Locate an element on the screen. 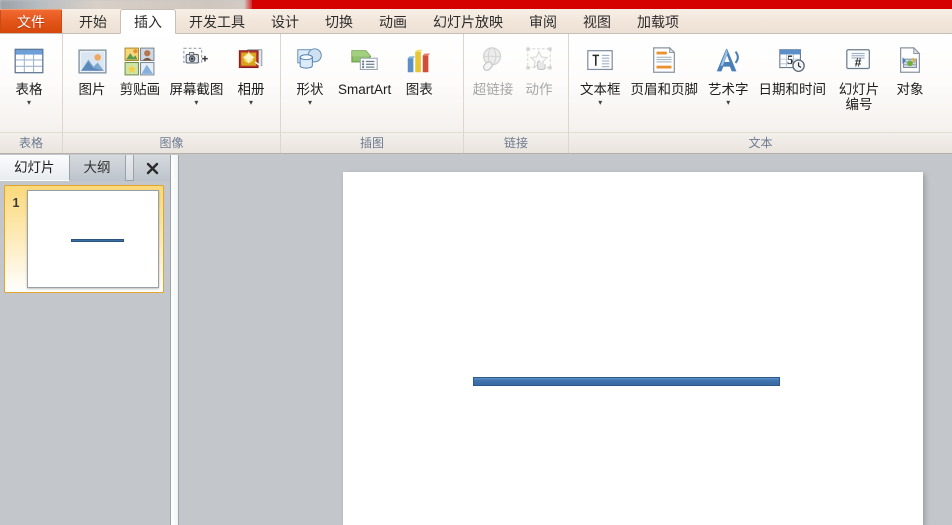 The width and height of the screenshot is (952, 525). hyperlink-button: 超链接 is located at coordinates (493, 67).